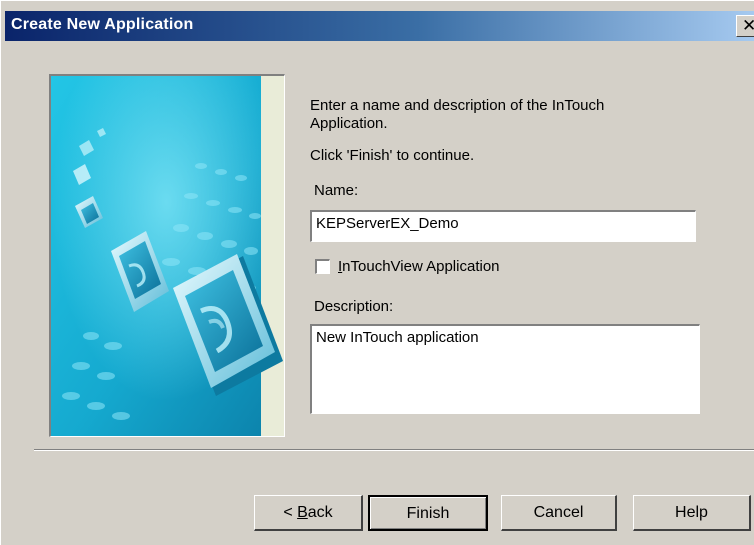 The width and height of the screenshot is (754, 545). What do you see at coordinates (354, 306) in the screenshot?
I see `description-label: Description:` at bounding box center [354, 306].